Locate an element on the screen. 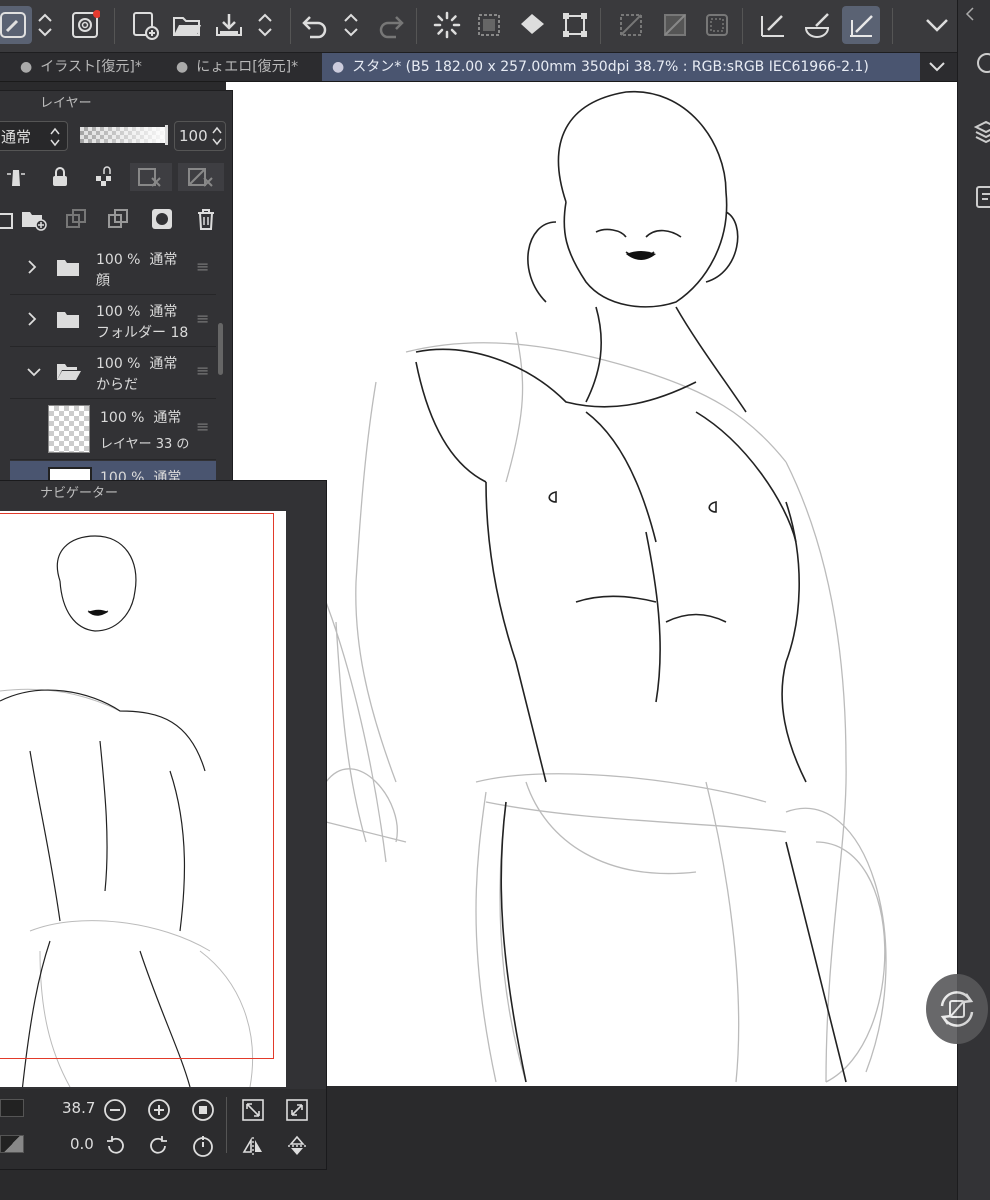 This screenshot has width=990, height=1200. navigator-controls: 38.7 0.0 is located at coordinates (163, 1129).